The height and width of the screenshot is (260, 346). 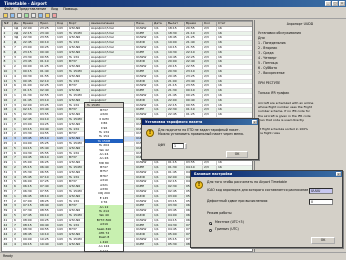 What do you see at coordinates (159, 245) in the screenshot?
I see `table-cell: 1/1` at bounding box center [159, 245].